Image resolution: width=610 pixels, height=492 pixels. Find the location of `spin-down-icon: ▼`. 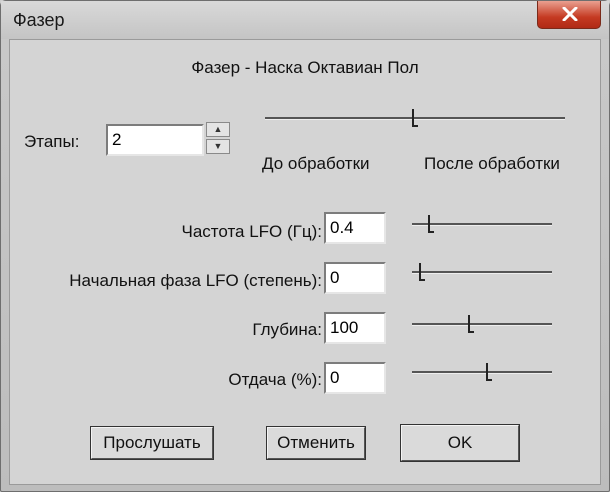

spin-down-icon: ▼ is located at coordinates (218, 146).